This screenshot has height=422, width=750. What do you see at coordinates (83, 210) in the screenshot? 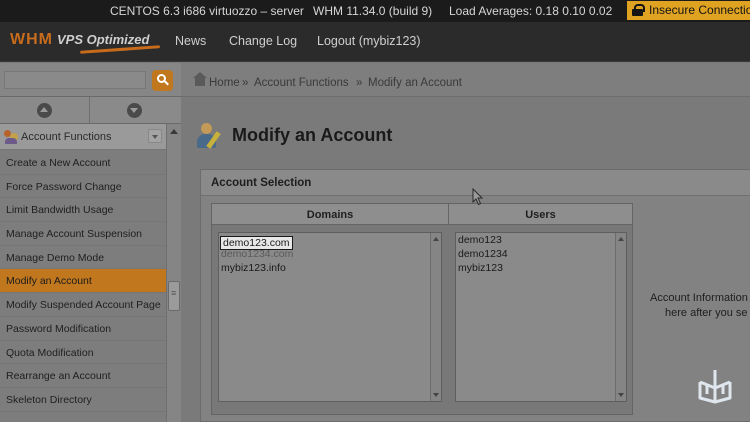
I see `sidebar-item-limit-bandwidth: Limit Bandwidth Usage` at bounding box center [83, 210].